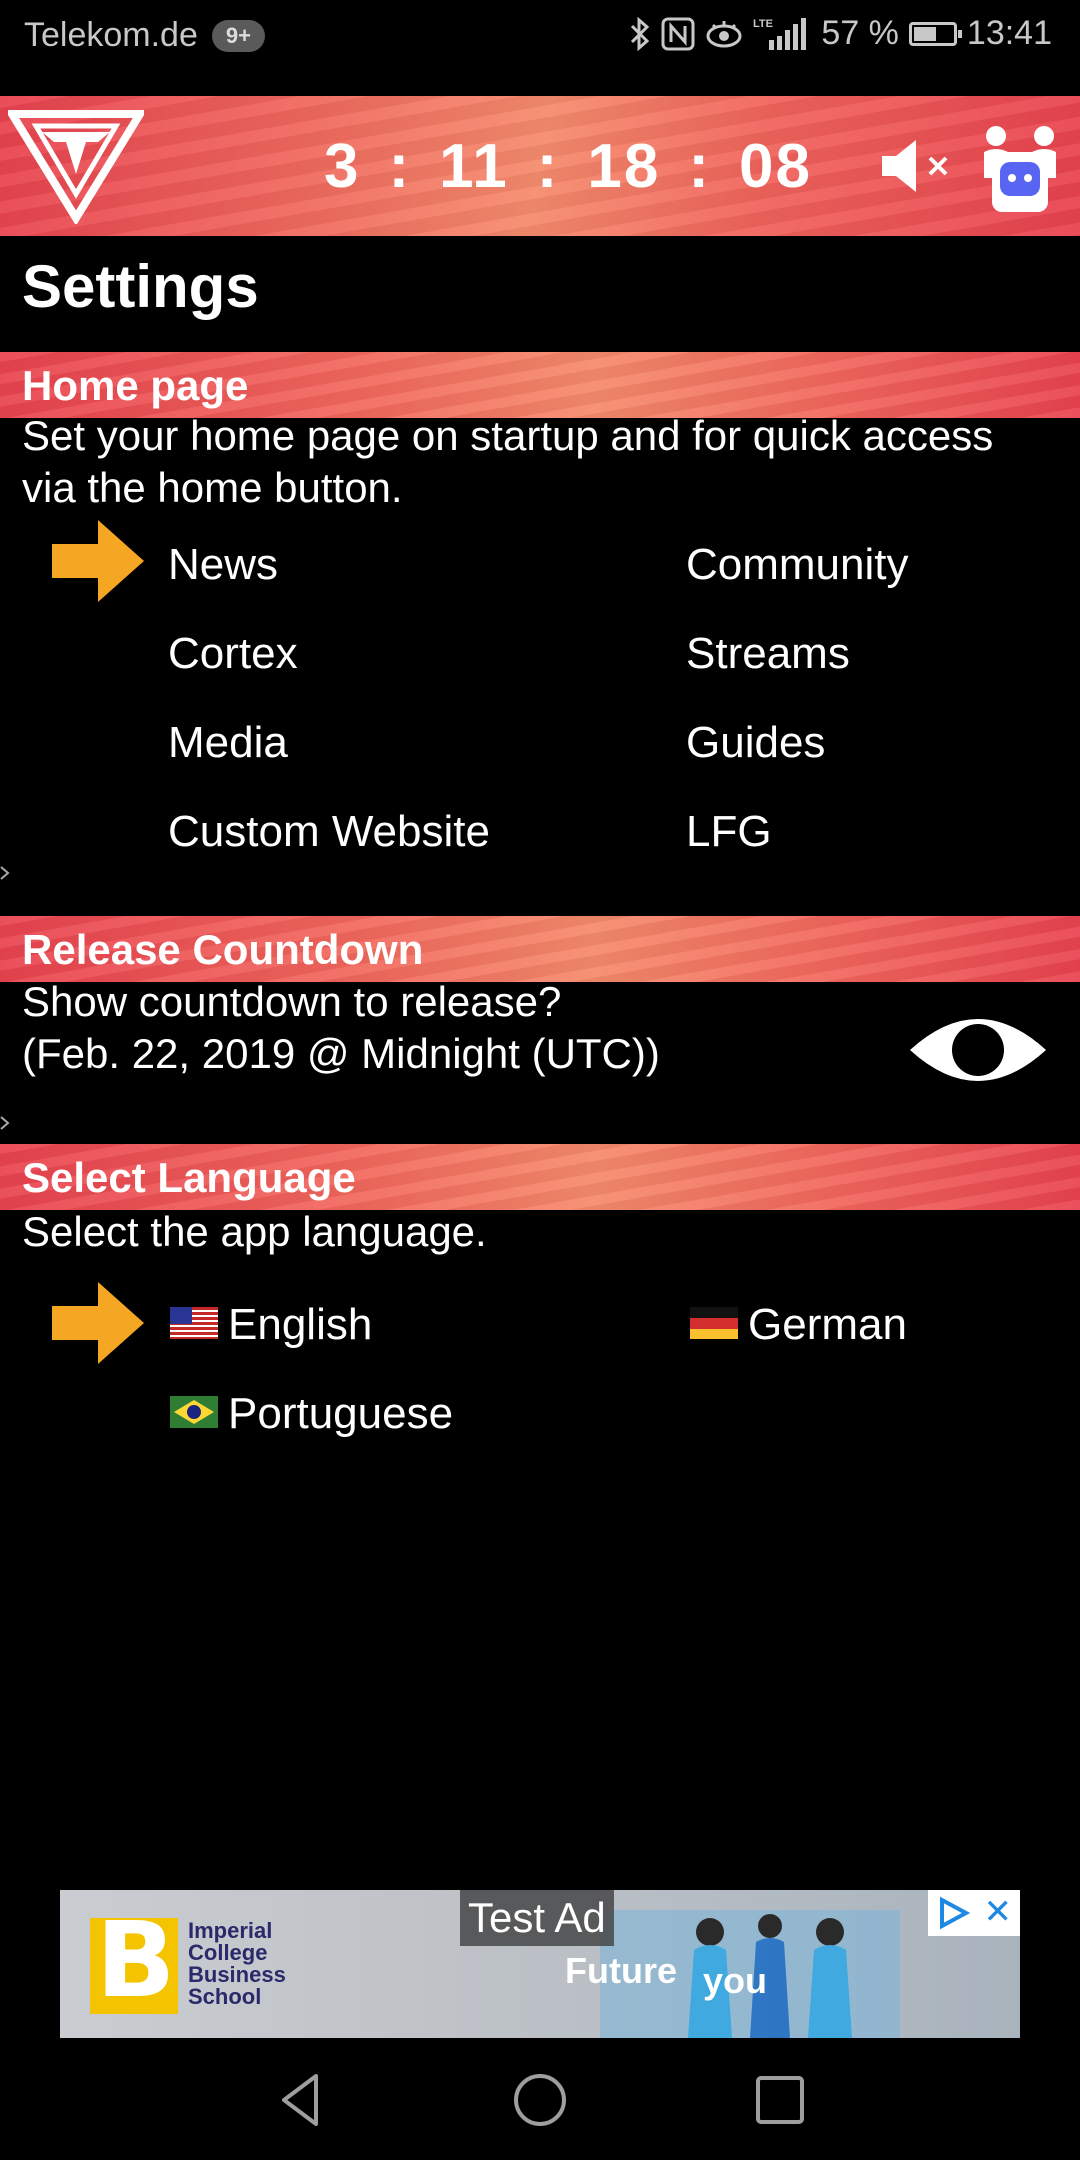 Image resolution: width=1080 pixels, height=2160 pixels. I want to click on ad-brand-name: Imperial College Business School, so click(237, 1964).